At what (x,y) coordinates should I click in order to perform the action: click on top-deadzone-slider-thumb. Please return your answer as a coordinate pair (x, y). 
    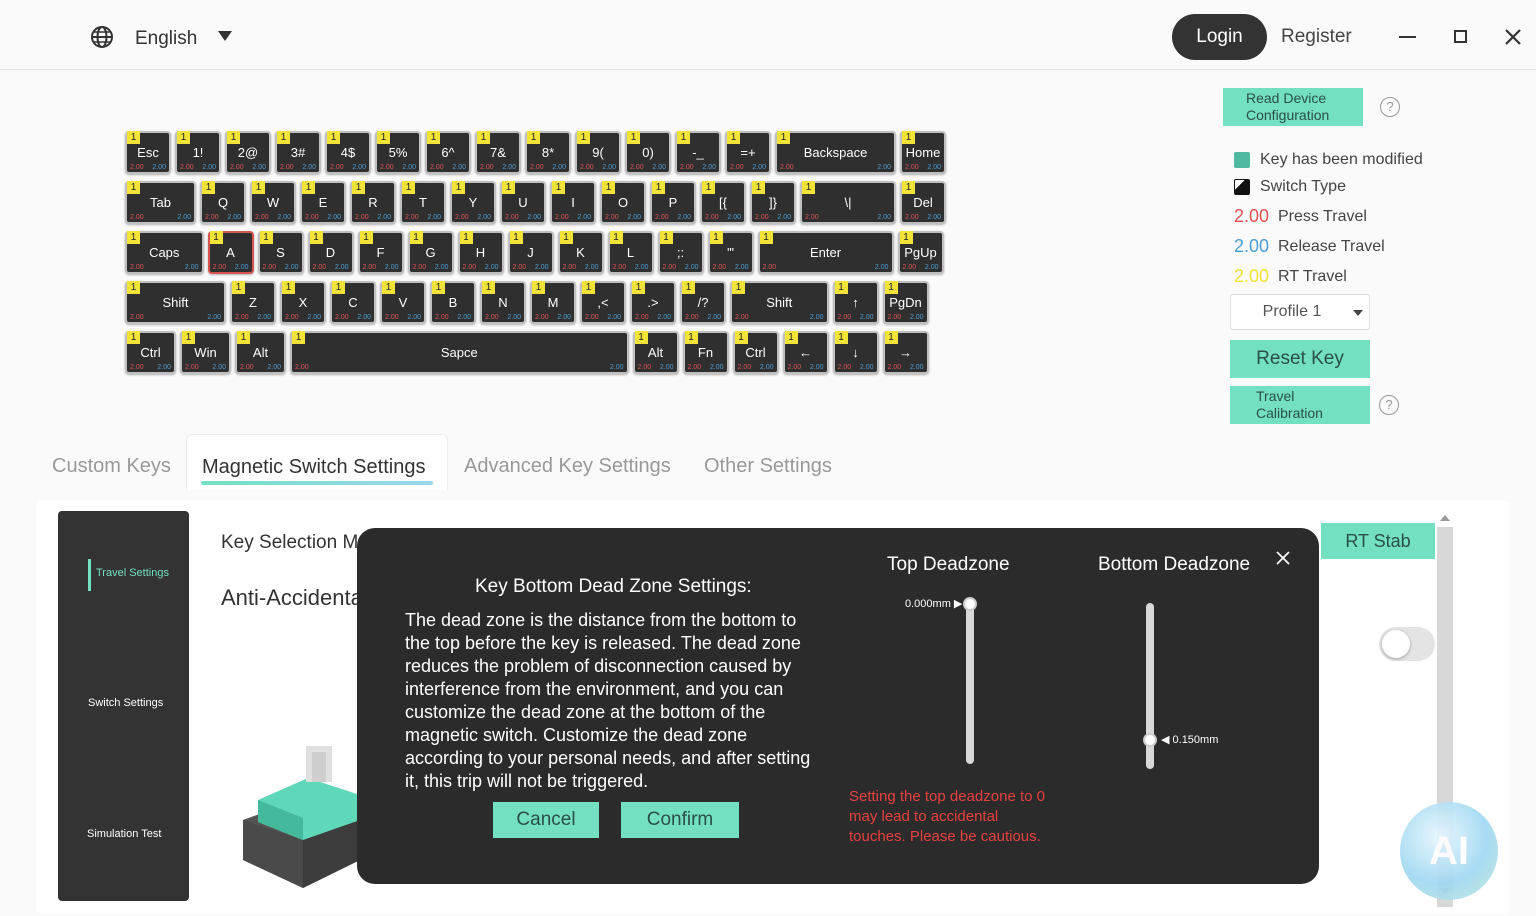
    Looking at the image, I should click on (970, 604).